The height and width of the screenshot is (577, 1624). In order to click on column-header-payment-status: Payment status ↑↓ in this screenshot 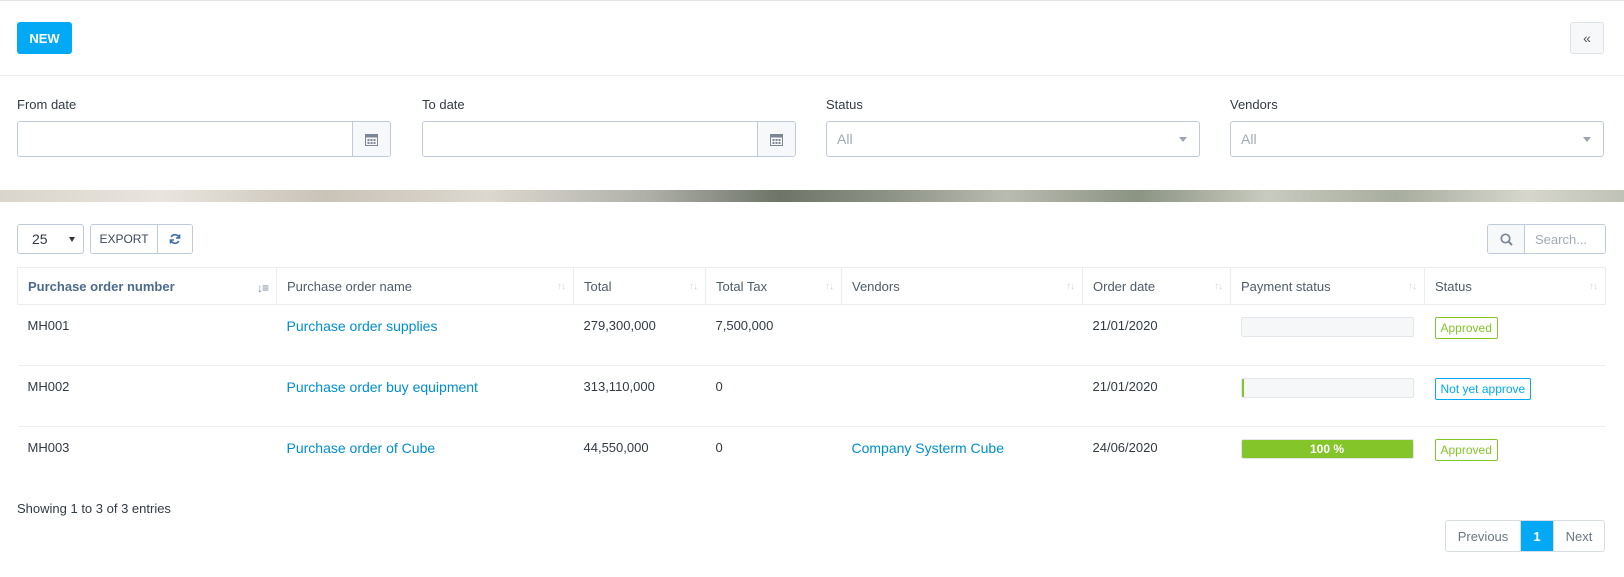, I will do `click(1327, 286)`.